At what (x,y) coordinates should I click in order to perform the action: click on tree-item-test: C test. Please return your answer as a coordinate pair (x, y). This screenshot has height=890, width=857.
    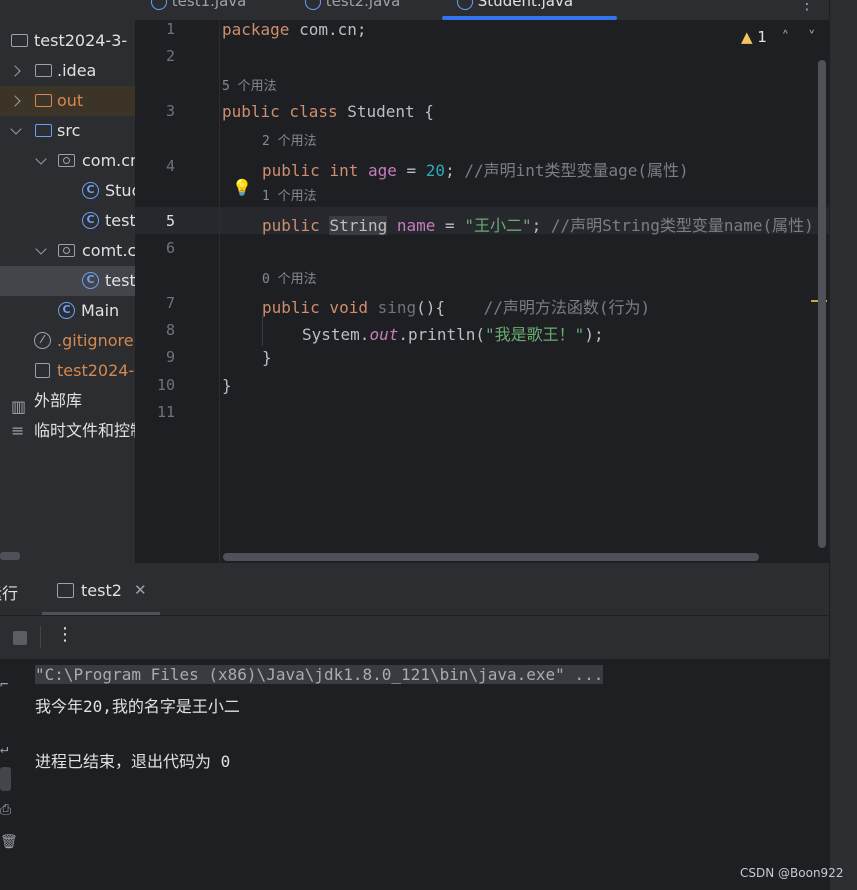
    Looking at the image, I should click on (67, 221).